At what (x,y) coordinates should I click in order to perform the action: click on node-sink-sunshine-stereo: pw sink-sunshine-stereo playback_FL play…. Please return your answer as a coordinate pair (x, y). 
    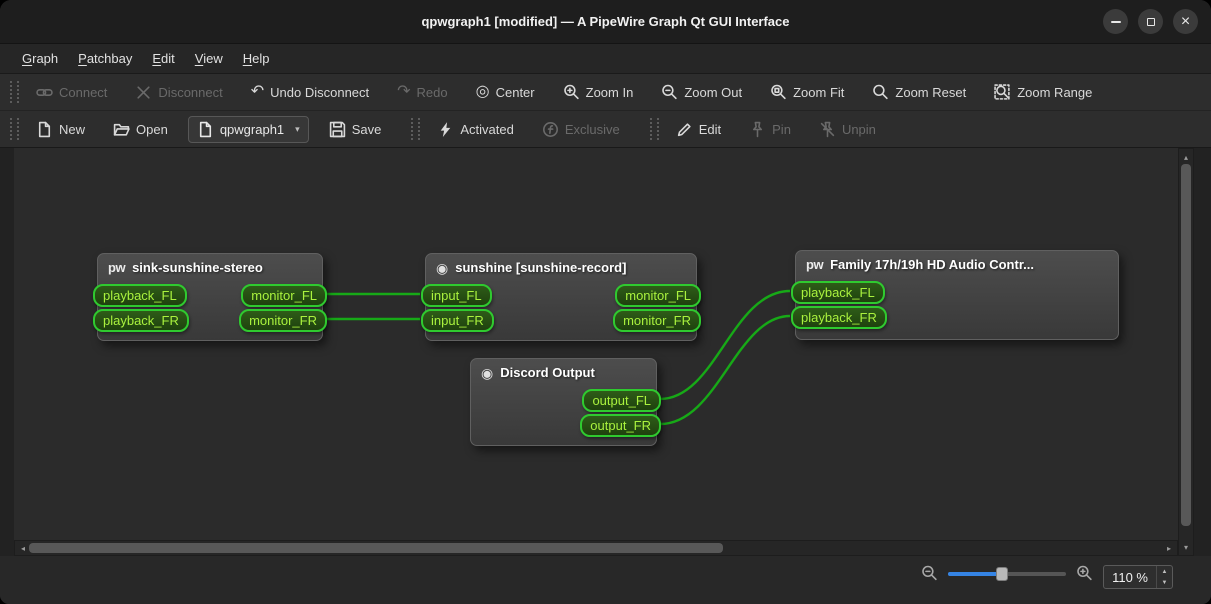
    Looking at the image, I should click on (210, 297).